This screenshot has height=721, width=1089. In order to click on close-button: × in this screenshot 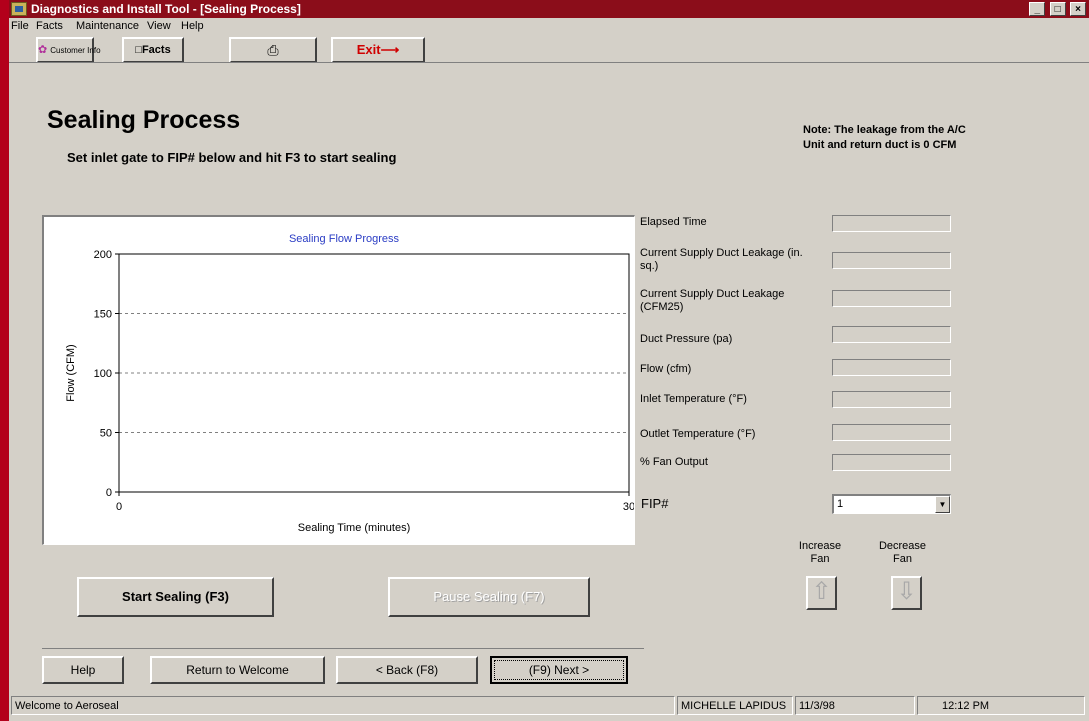, I will do `click(1078, 9)`.